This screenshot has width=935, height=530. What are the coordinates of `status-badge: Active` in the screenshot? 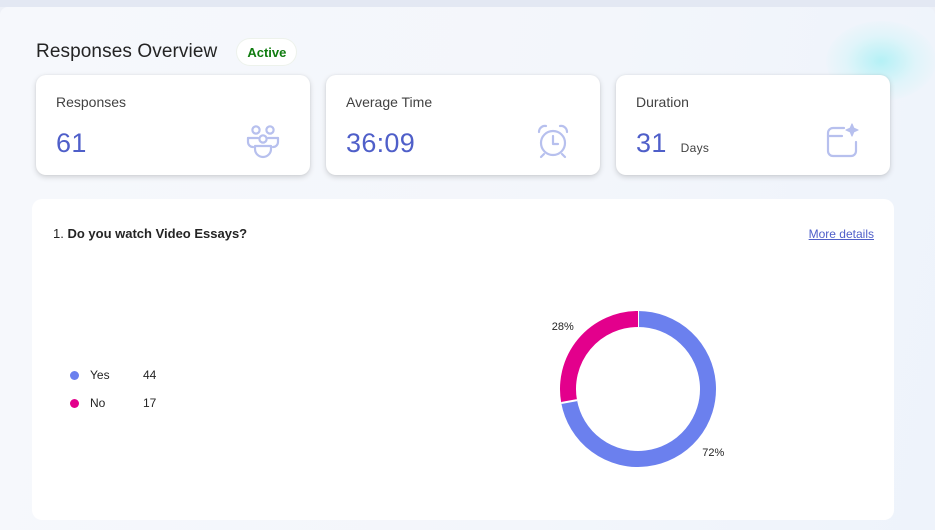 It's located at (267, 52).